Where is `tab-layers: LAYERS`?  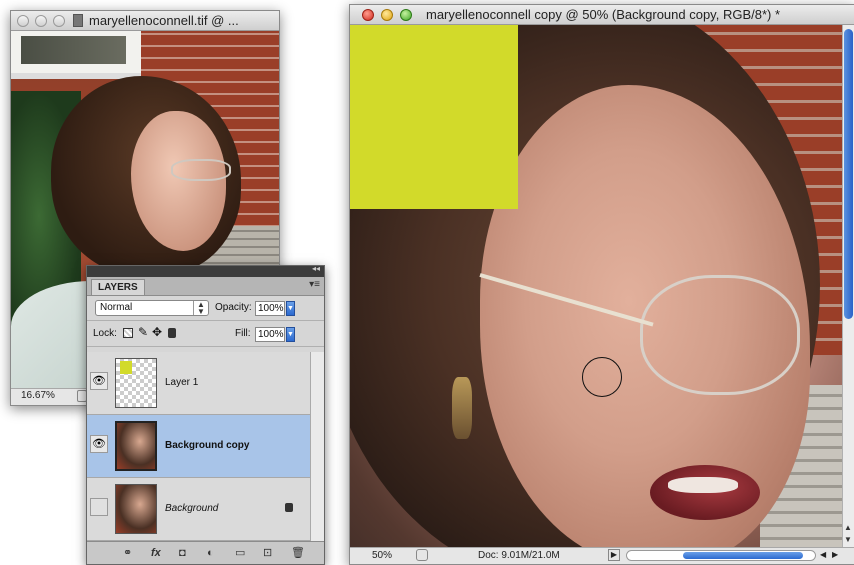 tab-layers: LAYERS is located at coordinates (118, 287).